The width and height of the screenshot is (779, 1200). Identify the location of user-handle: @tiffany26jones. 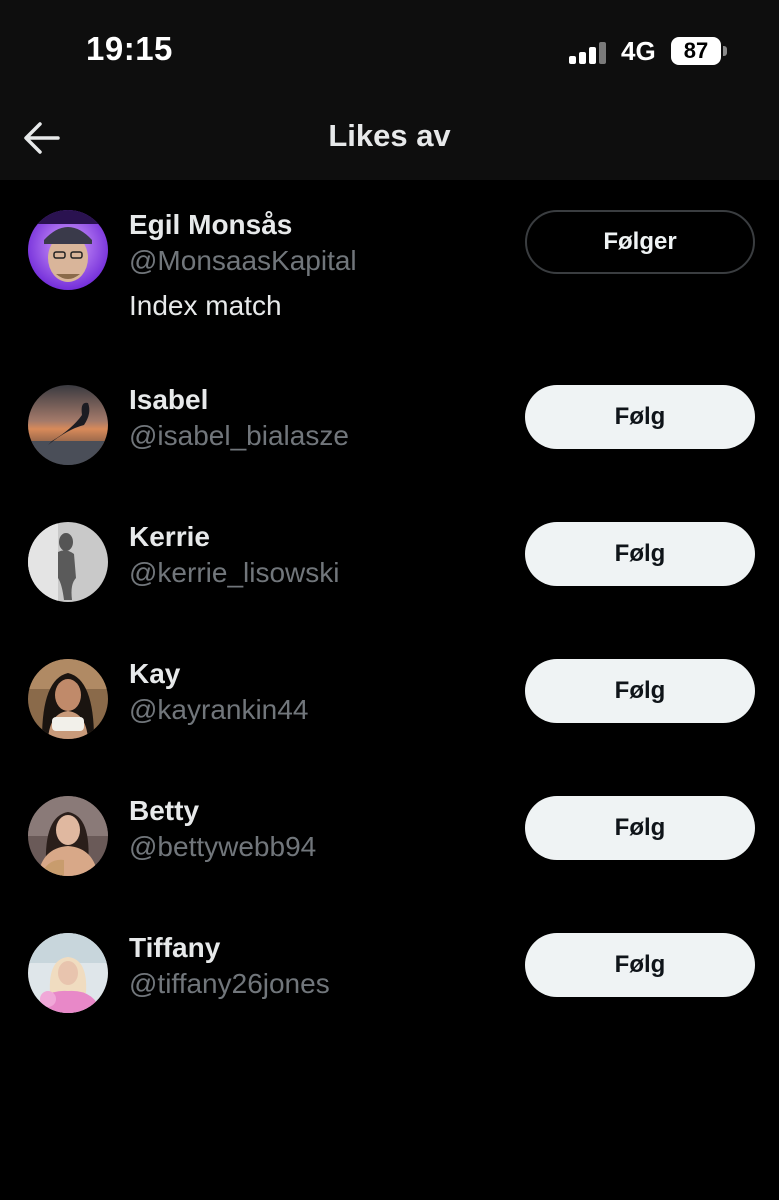
(229, 984).